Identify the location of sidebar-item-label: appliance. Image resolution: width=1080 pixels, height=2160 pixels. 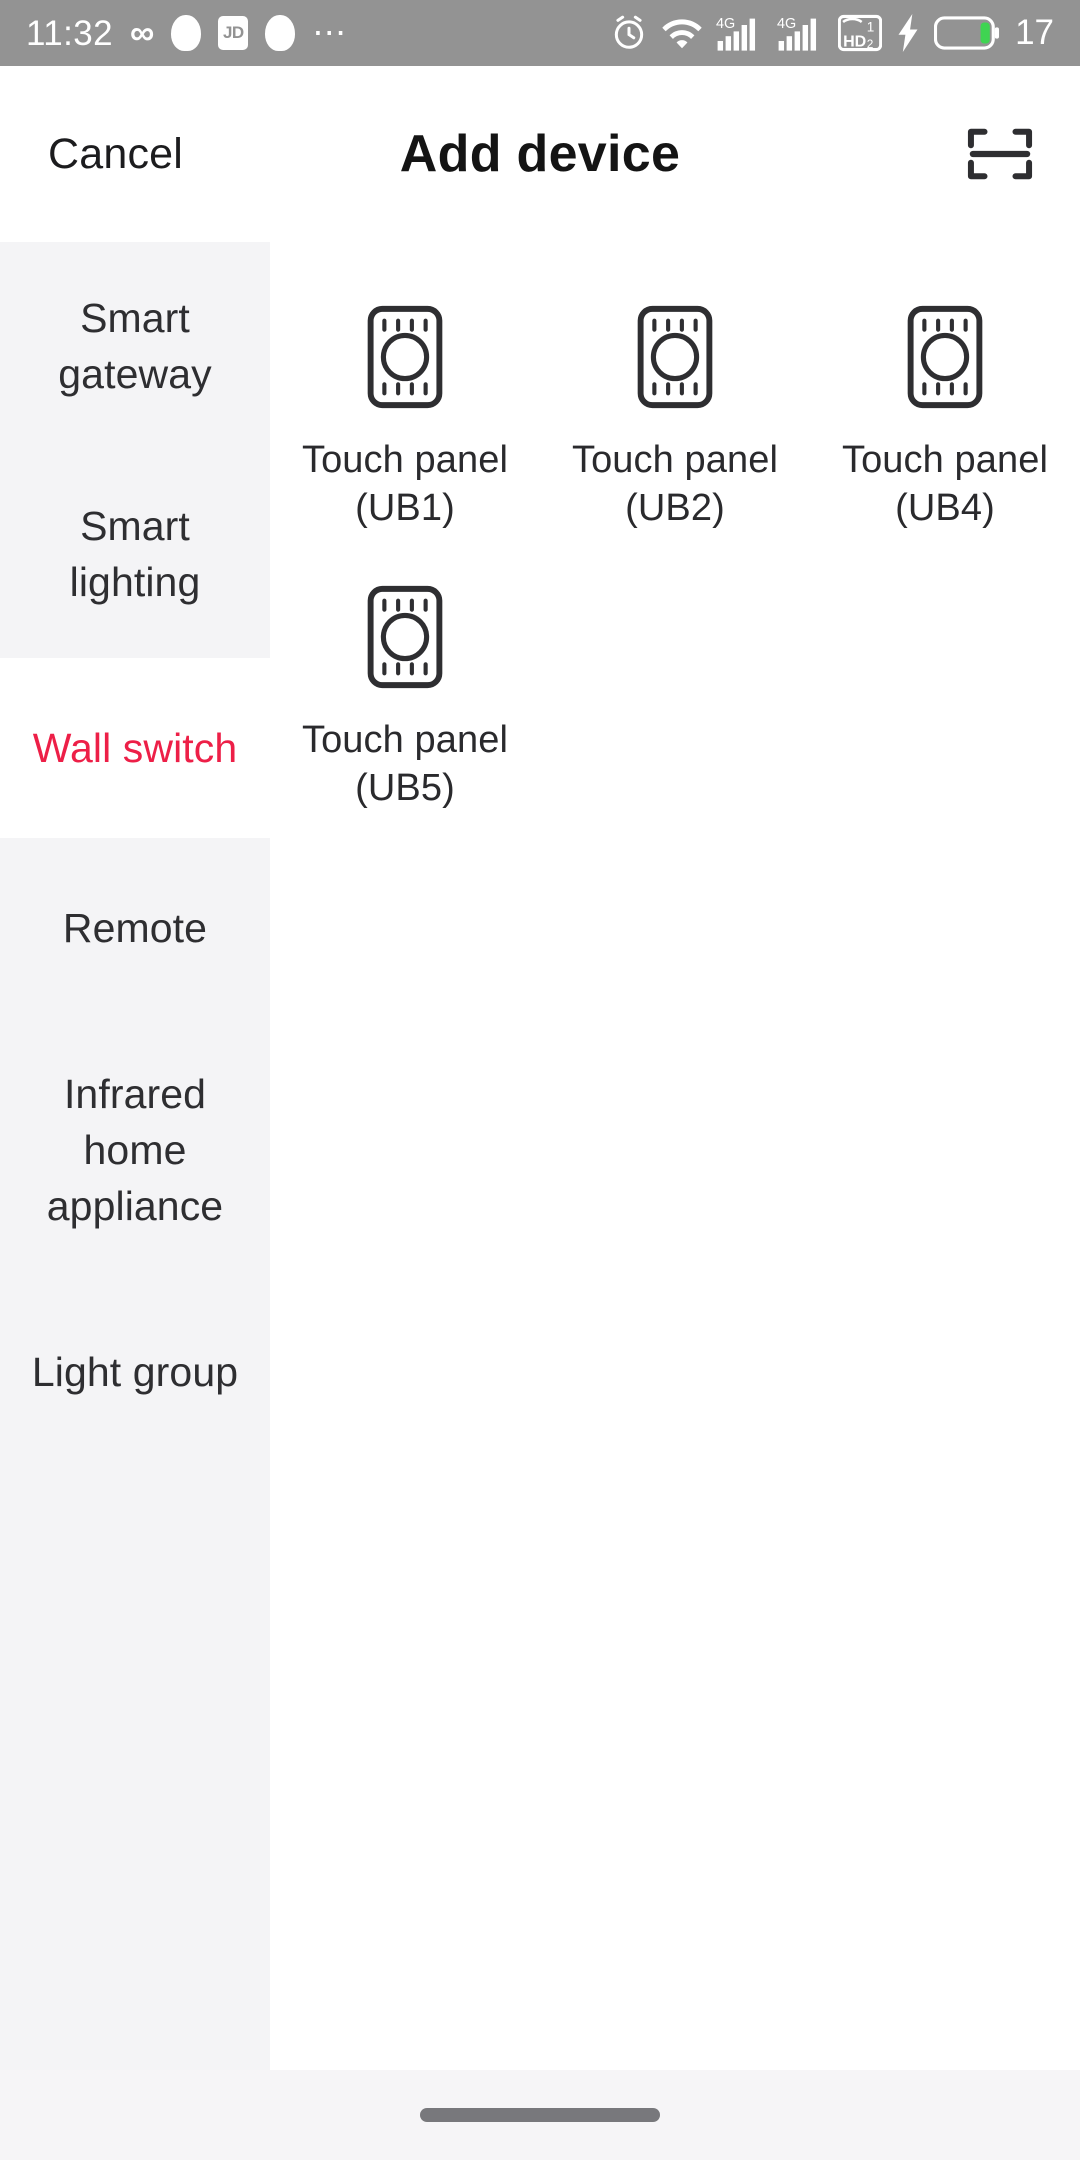
(135, 1206).